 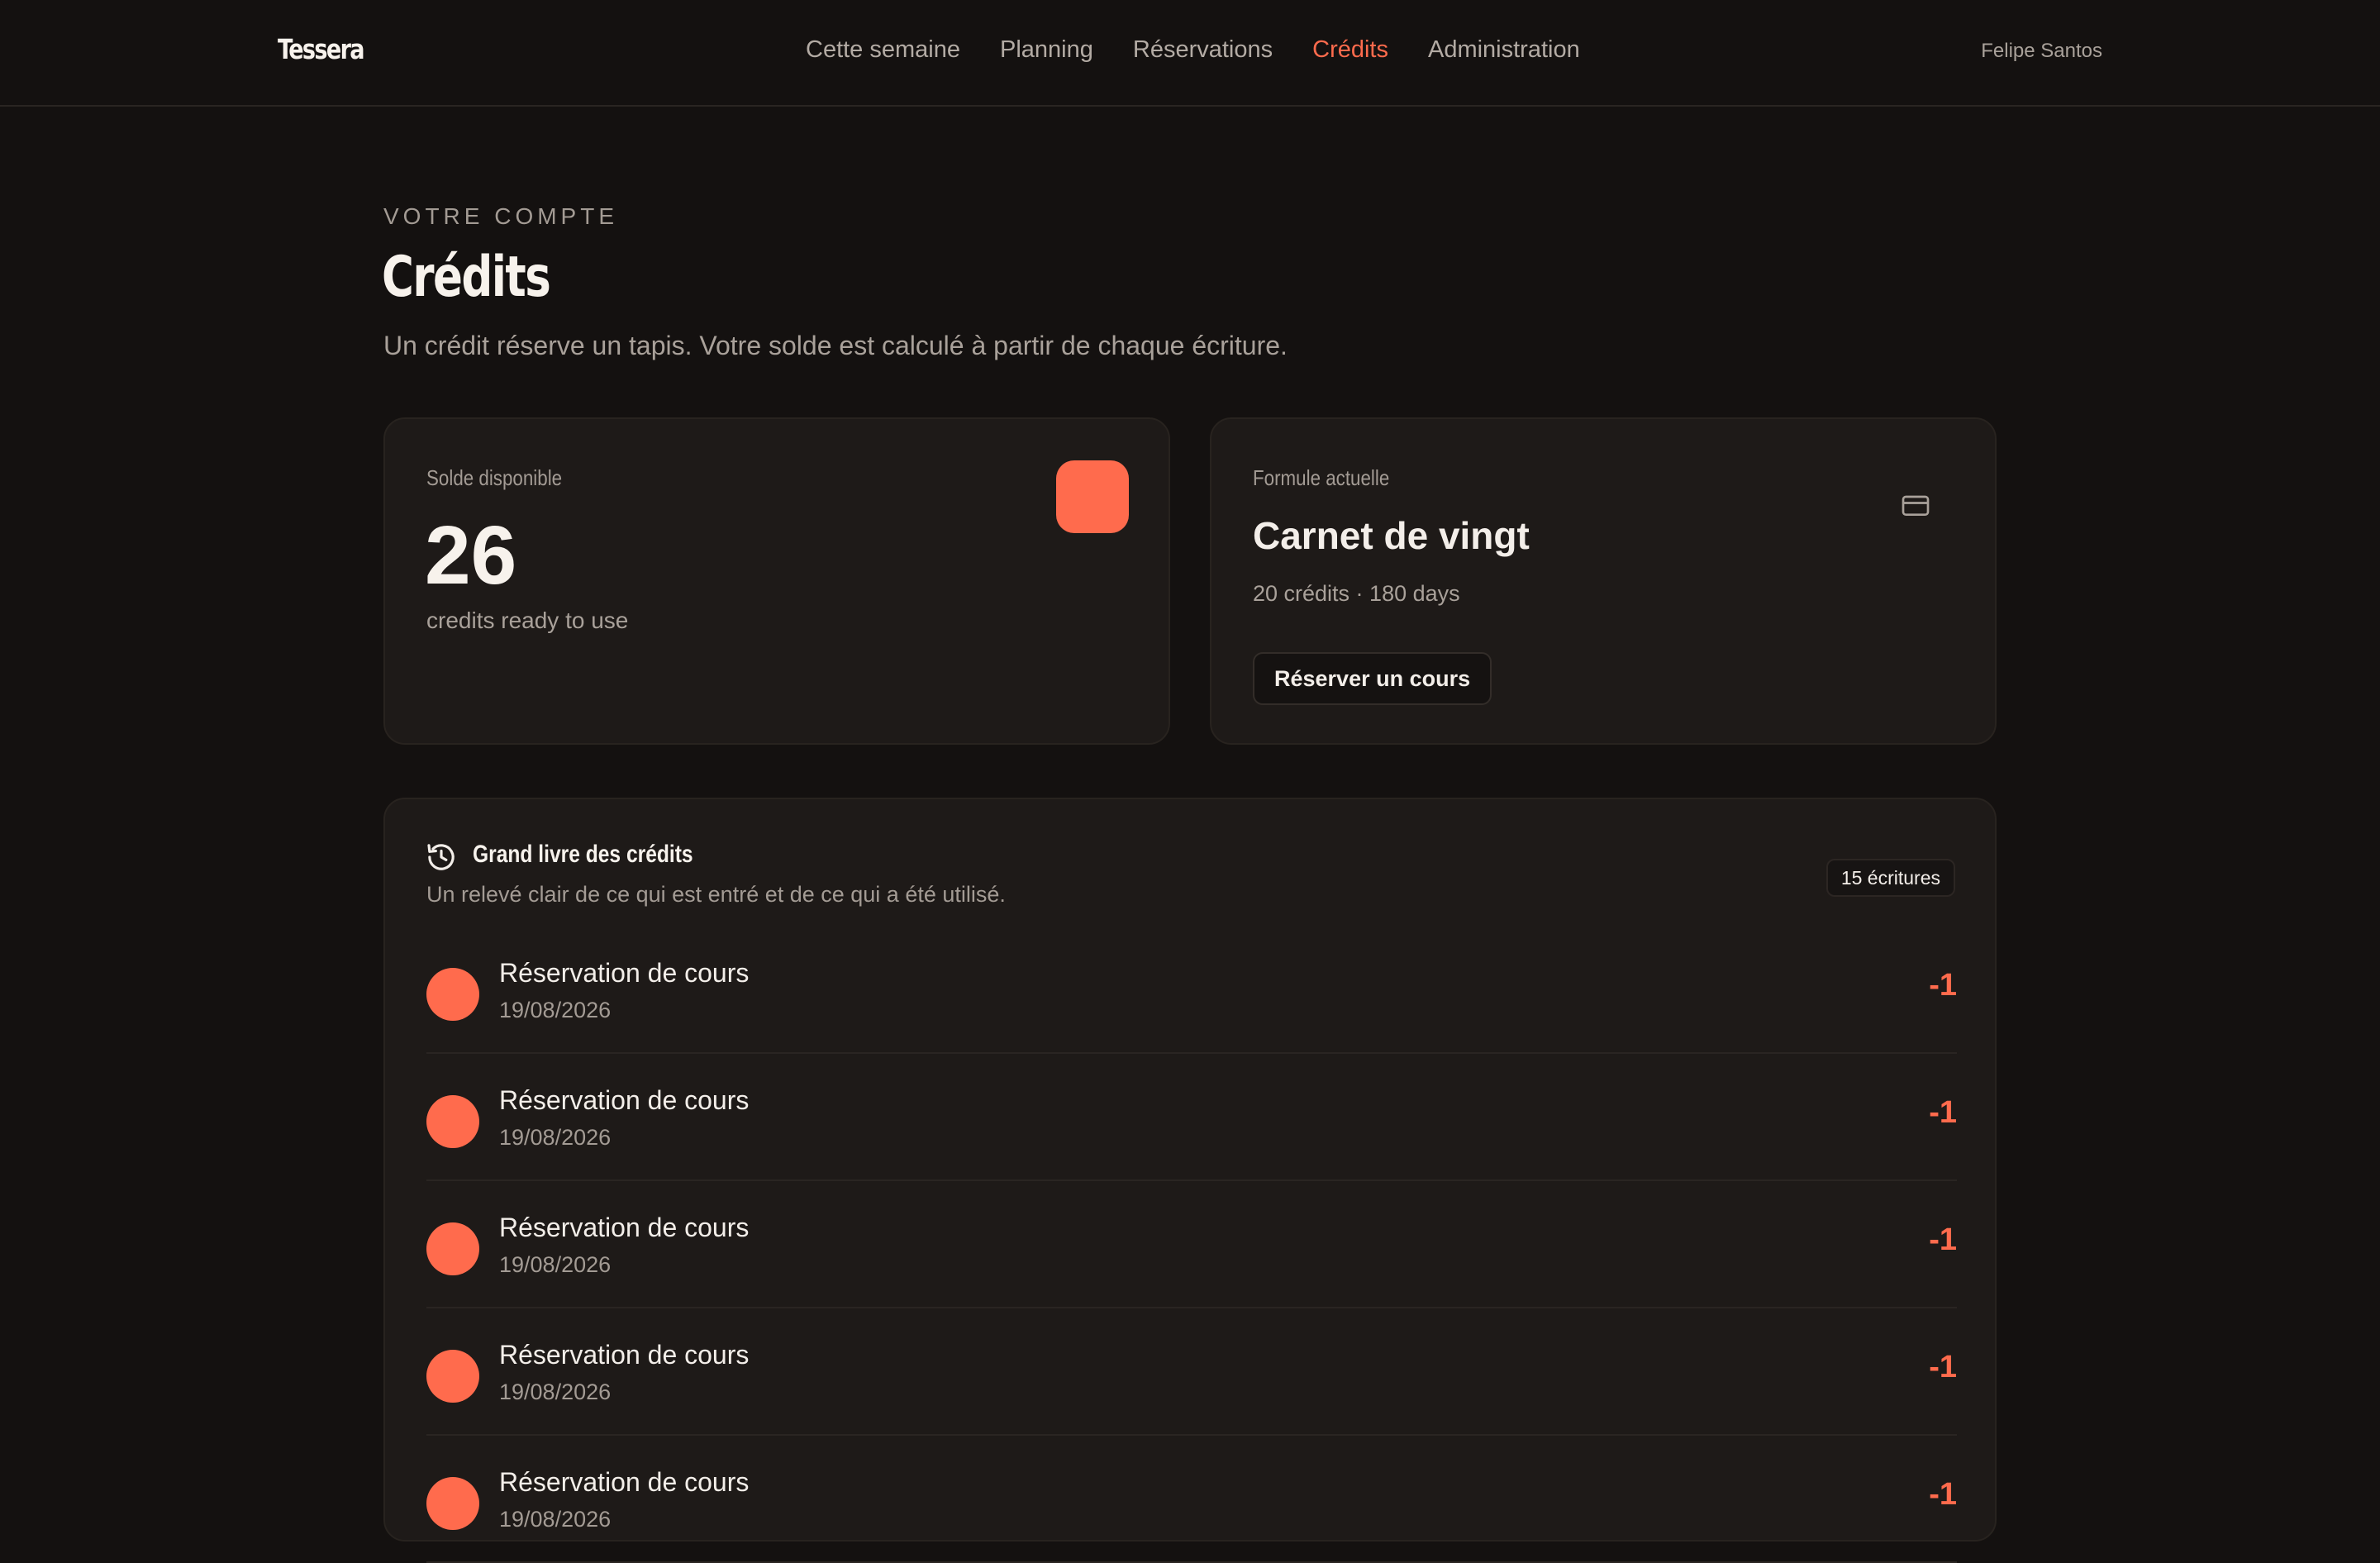 What do you see at coordinates (883, 50) in the screenshot?
I see `nav-item-cette-semaine: Cette semaine` at bounding box center [883, 50].